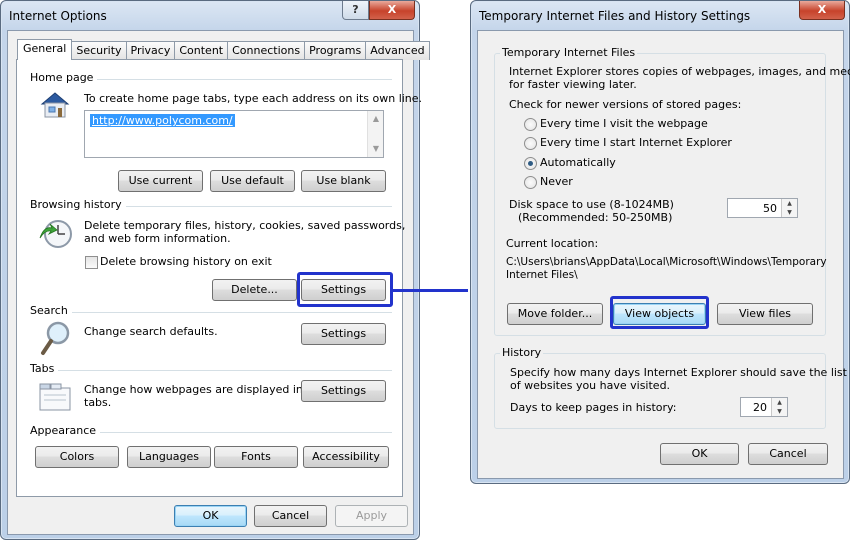 The width and height of the screenshot is (850, 540). What do you see at coordinates (542, 275) in the screenshot?
I see `current-location-path-line2: Internet Files\` at bounding box center [542, 275].